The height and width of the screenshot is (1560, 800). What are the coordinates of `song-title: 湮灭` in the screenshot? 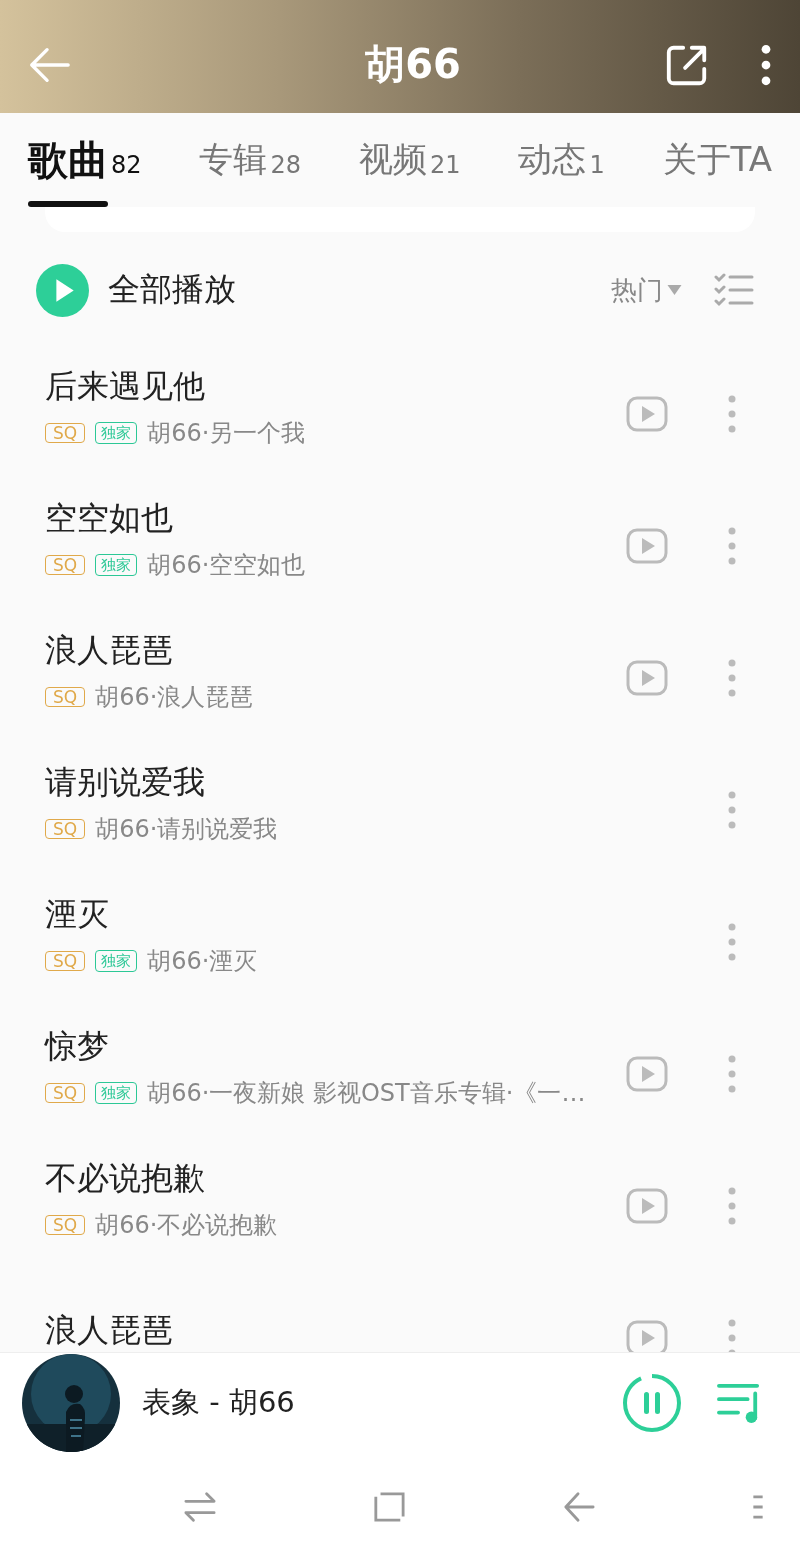 It's located at (329, 915).